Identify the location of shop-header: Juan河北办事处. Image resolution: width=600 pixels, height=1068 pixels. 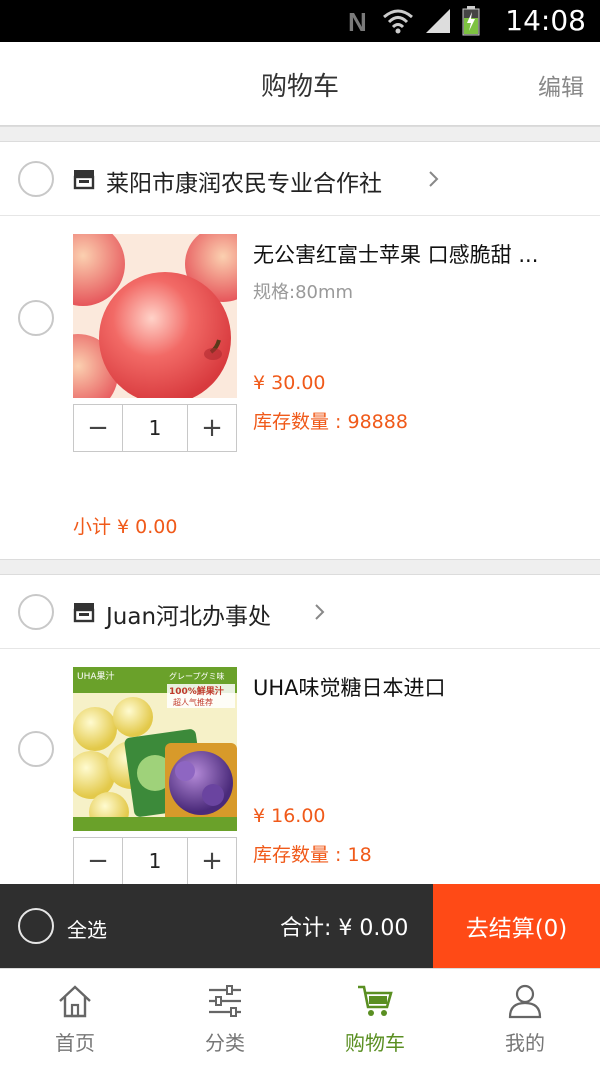
(300, 612).